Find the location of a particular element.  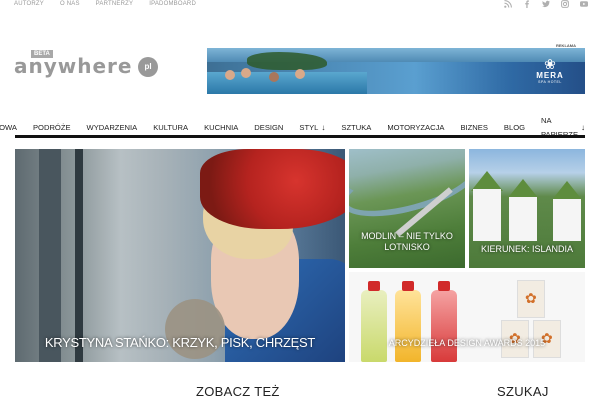

flower-icon: ❀ is located at coordinates (550, 64).